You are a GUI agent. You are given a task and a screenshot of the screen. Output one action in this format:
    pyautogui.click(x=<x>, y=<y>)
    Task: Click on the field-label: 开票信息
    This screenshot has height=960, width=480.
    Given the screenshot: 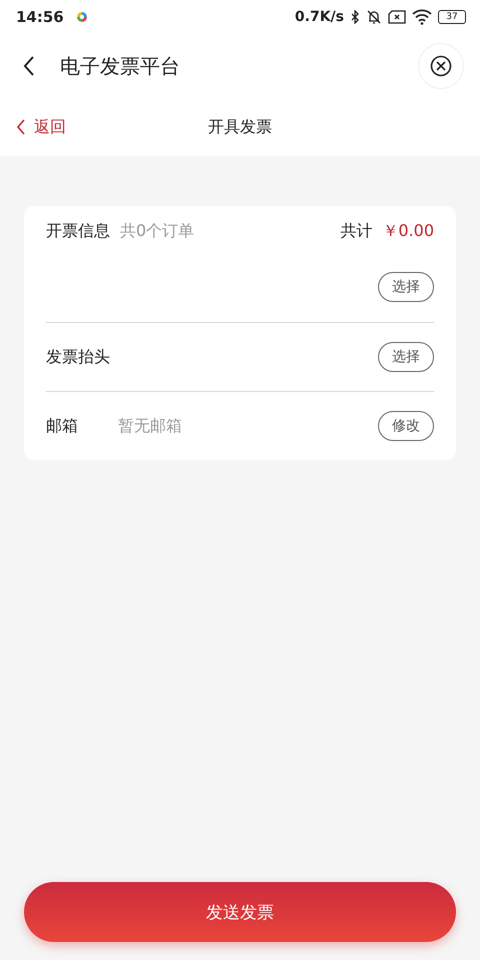 What is the action you would take?
    pyautogui.click(x=78, y=231)
    